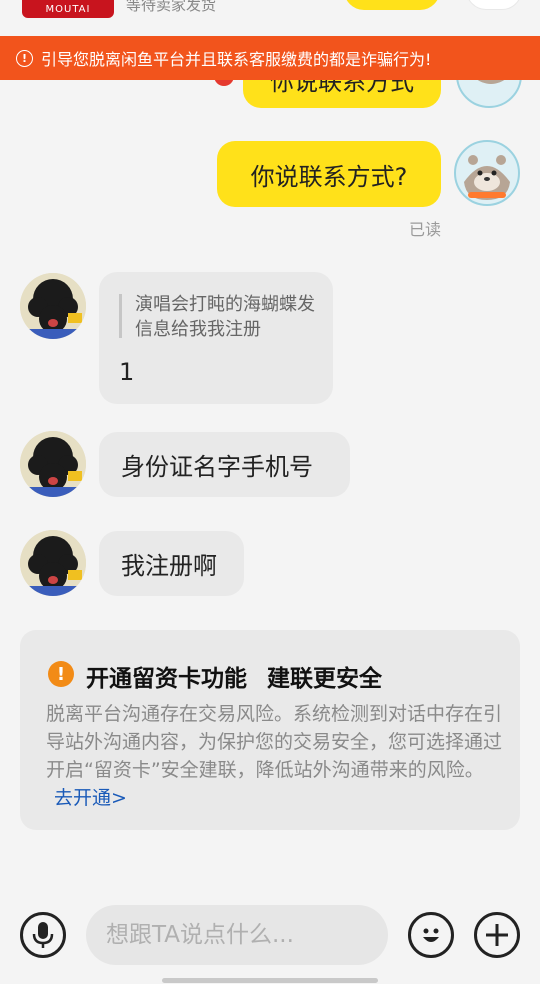  What do you see at coordinates (171, 7) in the screenshot?
I see `order-status: 等待卖家发货` at bounding box center [171, 7].